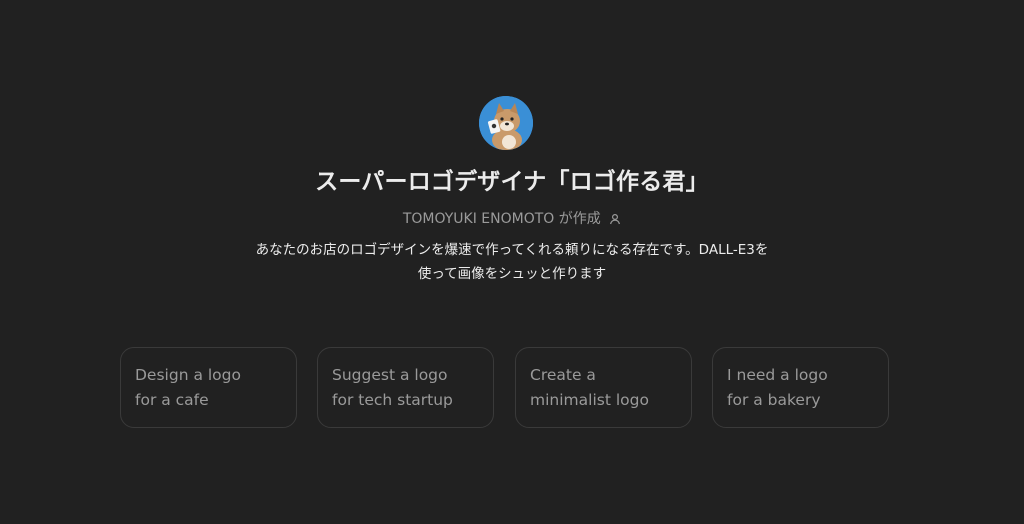  I want to click on starter-create-minimalist-logo: Create a minimalist logo, so click(603, 387).